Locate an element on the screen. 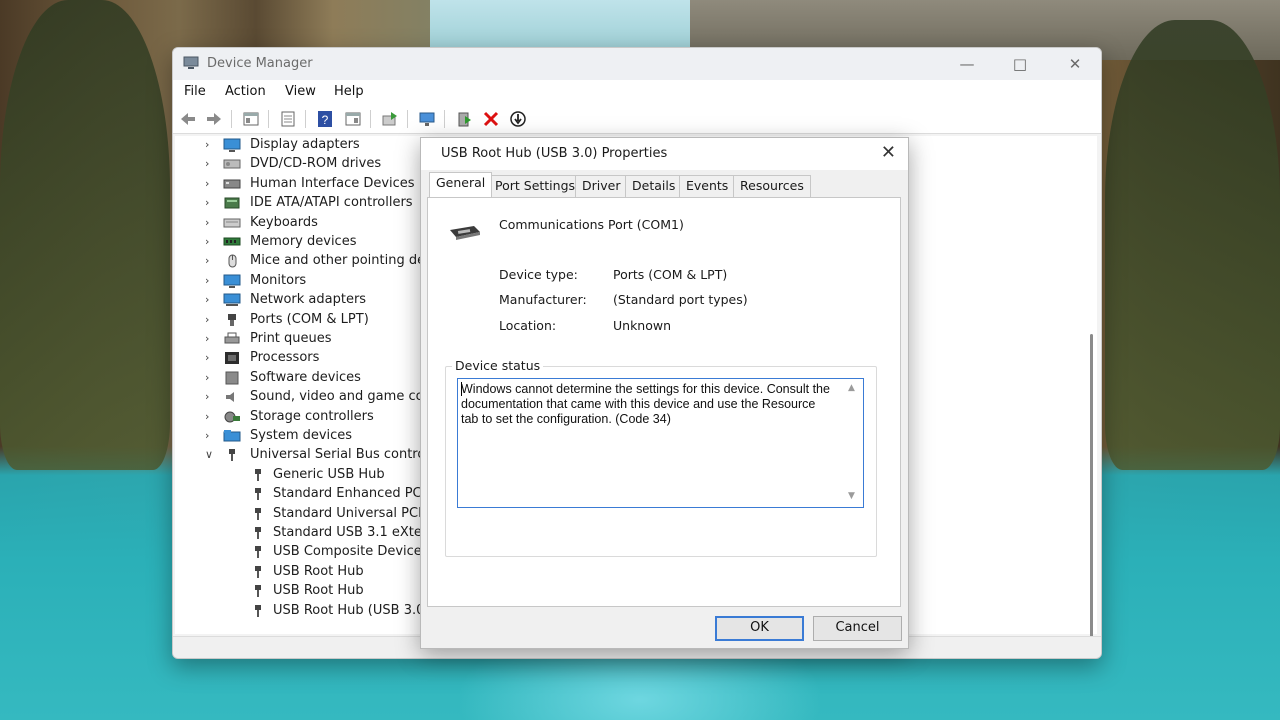 The image size is (1280, 720). minimize-button: — is located at coordinates (967, 64).